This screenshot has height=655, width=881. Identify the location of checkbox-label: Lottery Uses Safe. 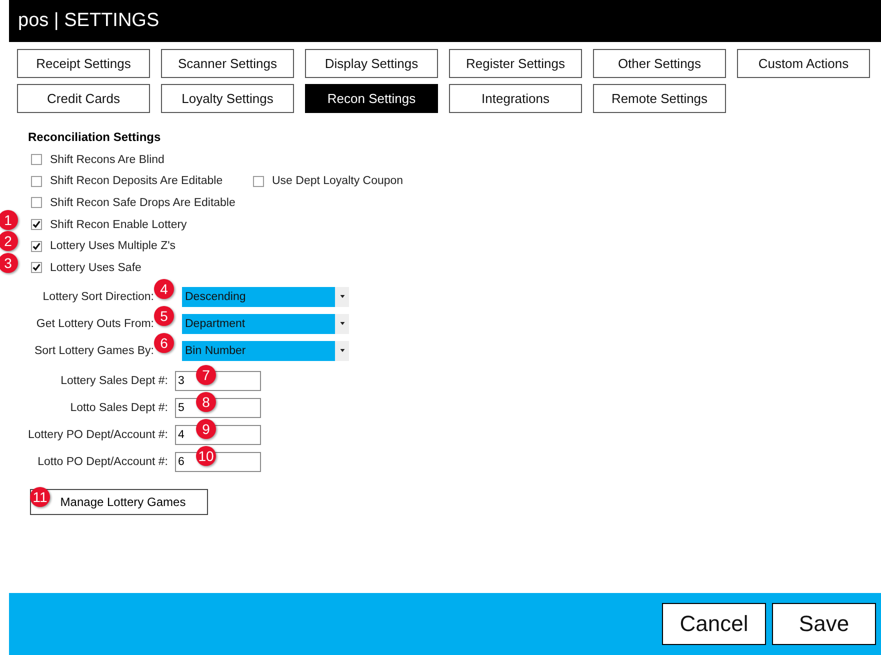
(96, 268).